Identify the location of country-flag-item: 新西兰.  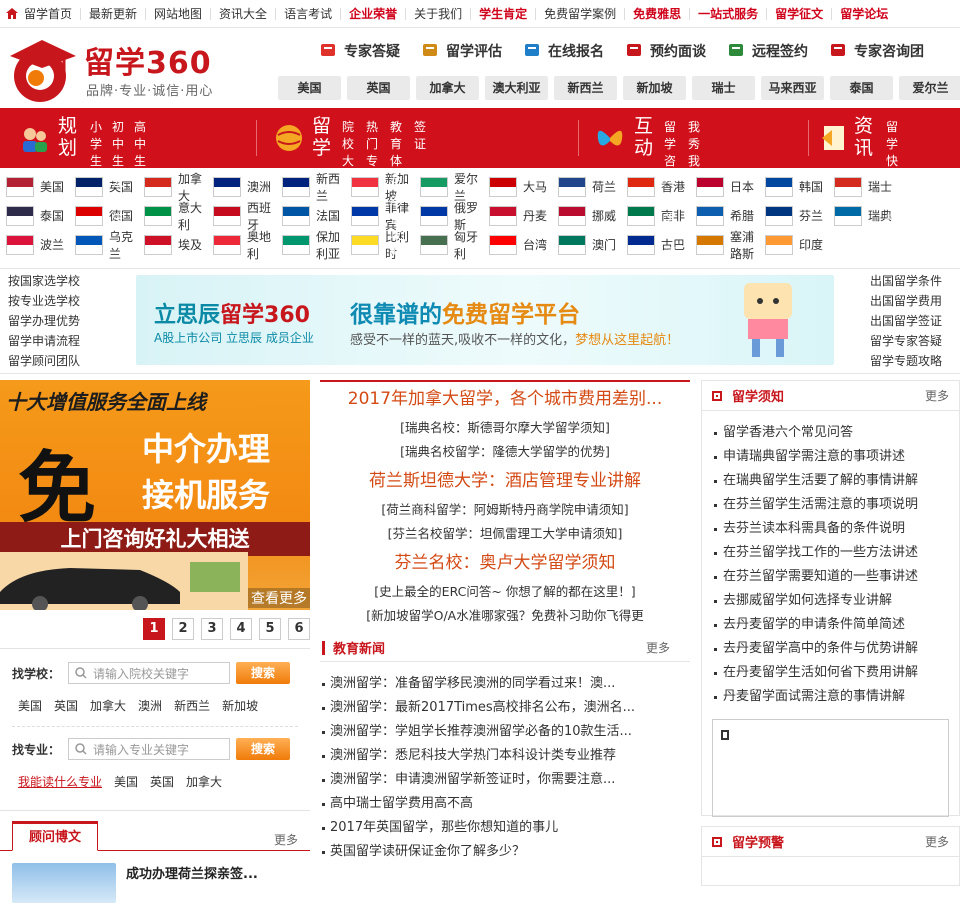
(316, 187).